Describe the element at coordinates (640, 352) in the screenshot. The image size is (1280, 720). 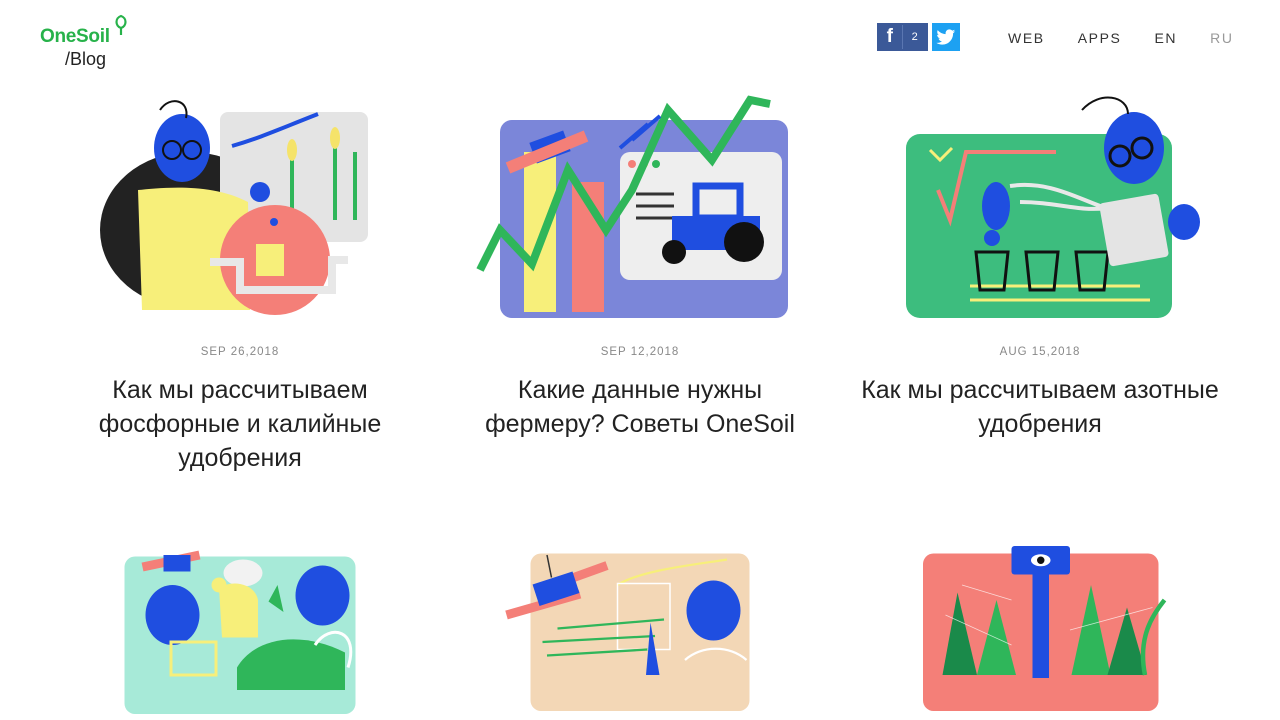
I see `post-date: SEP 12,2018` at that location.